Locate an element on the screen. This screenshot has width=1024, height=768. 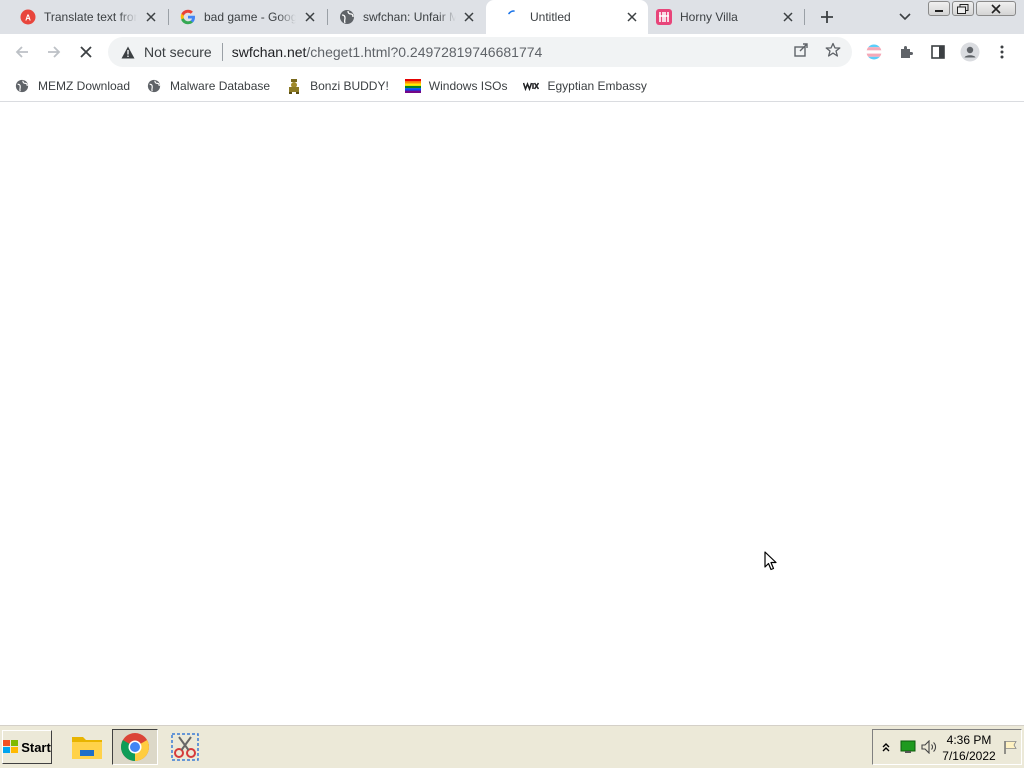
clock-time: 4:36 PM is located at coordinates (969, 740).